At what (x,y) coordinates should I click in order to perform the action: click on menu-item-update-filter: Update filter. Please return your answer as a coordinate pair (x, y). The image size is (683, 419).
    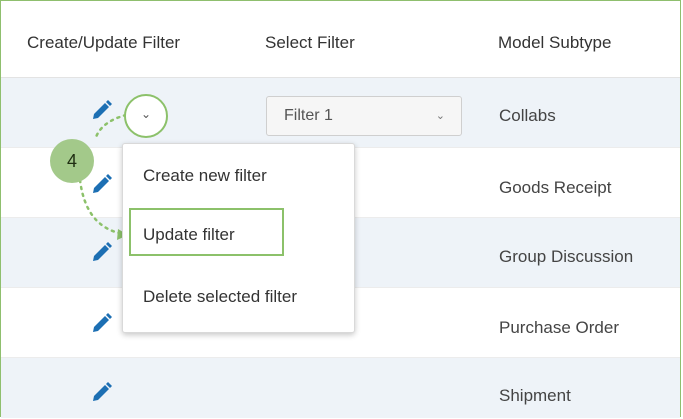
    Looking at the image, I should click on (189, 235).